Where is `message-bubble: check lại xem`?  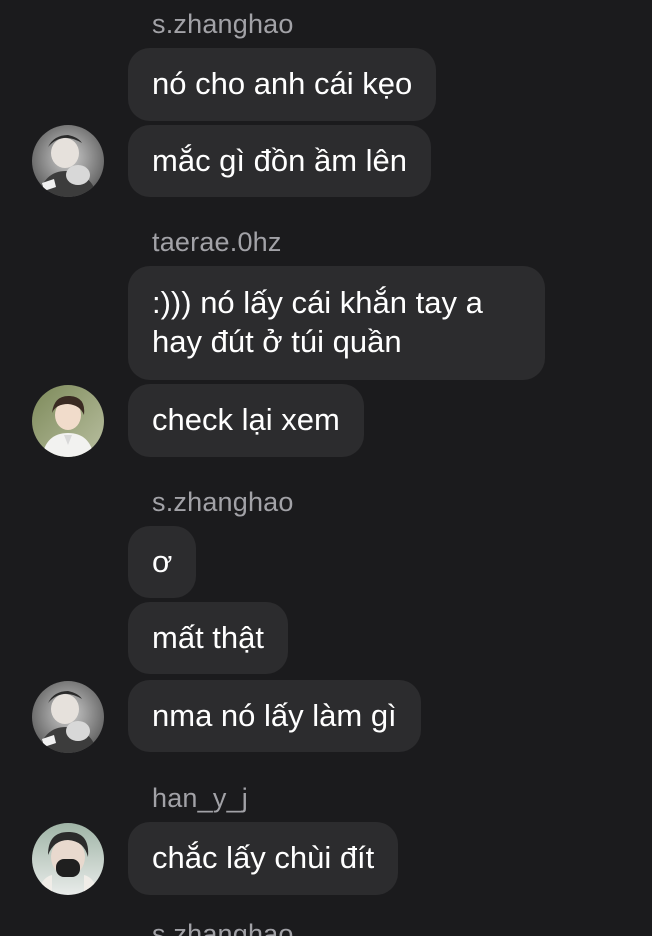
message-bubble: check lại xem is located at coordinates (246, 420).